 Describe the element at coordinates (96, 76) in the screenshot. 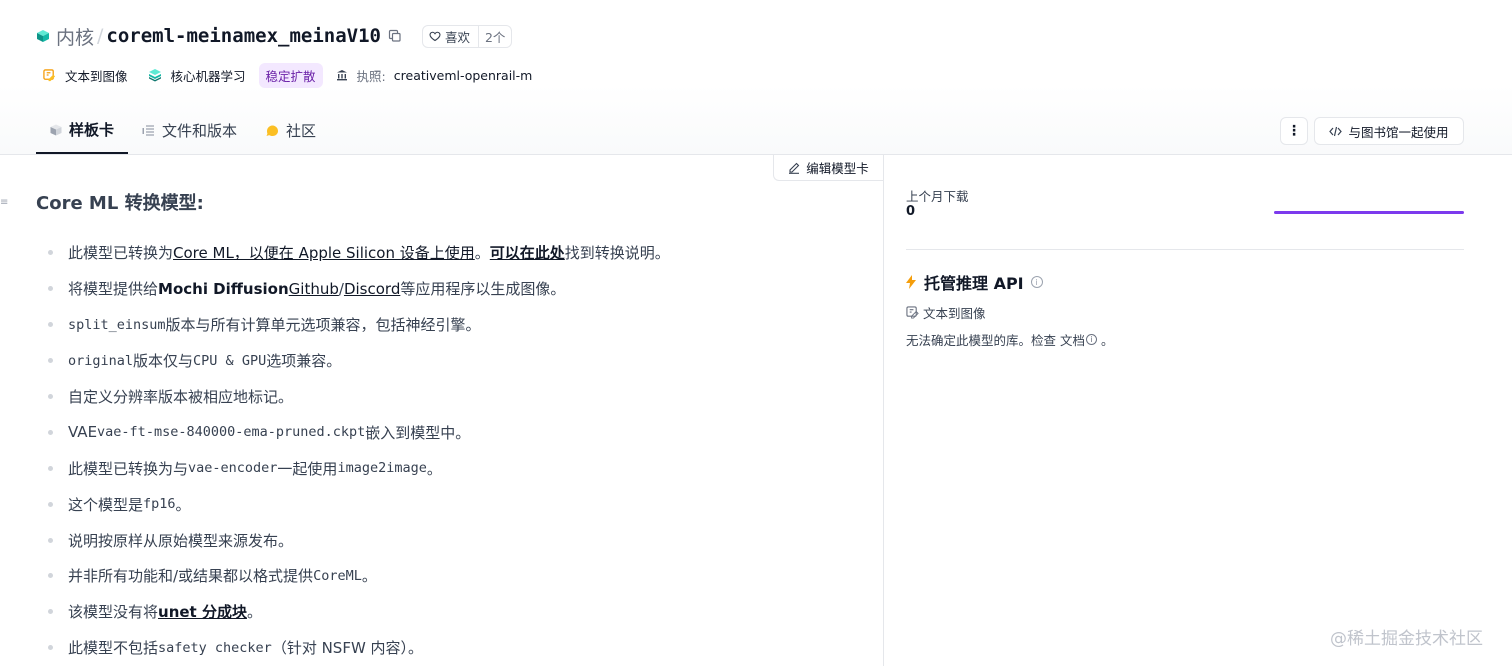

I see `tag-task-label: 文本到图像` at that location.